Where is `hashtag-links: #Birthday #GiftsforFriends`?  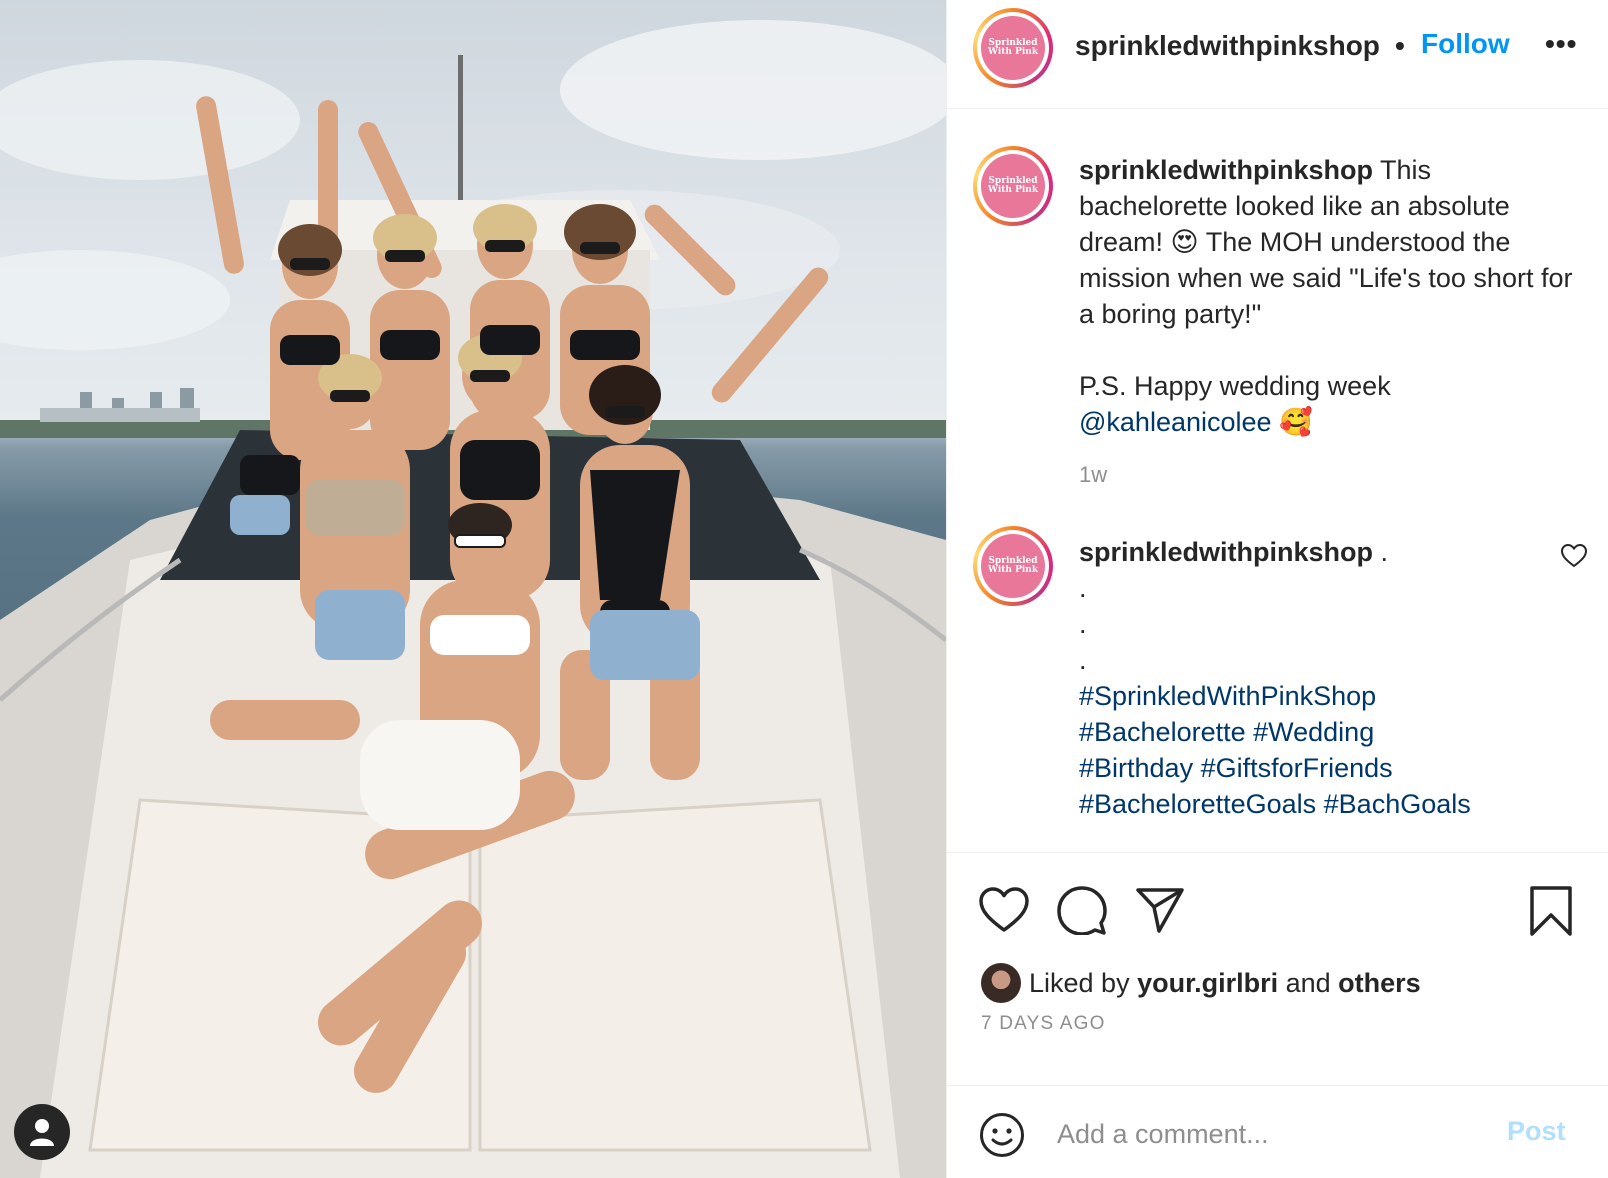
hashtag-links: #Birthday #GiftsforFriends is located at coordinates (1236, 768).